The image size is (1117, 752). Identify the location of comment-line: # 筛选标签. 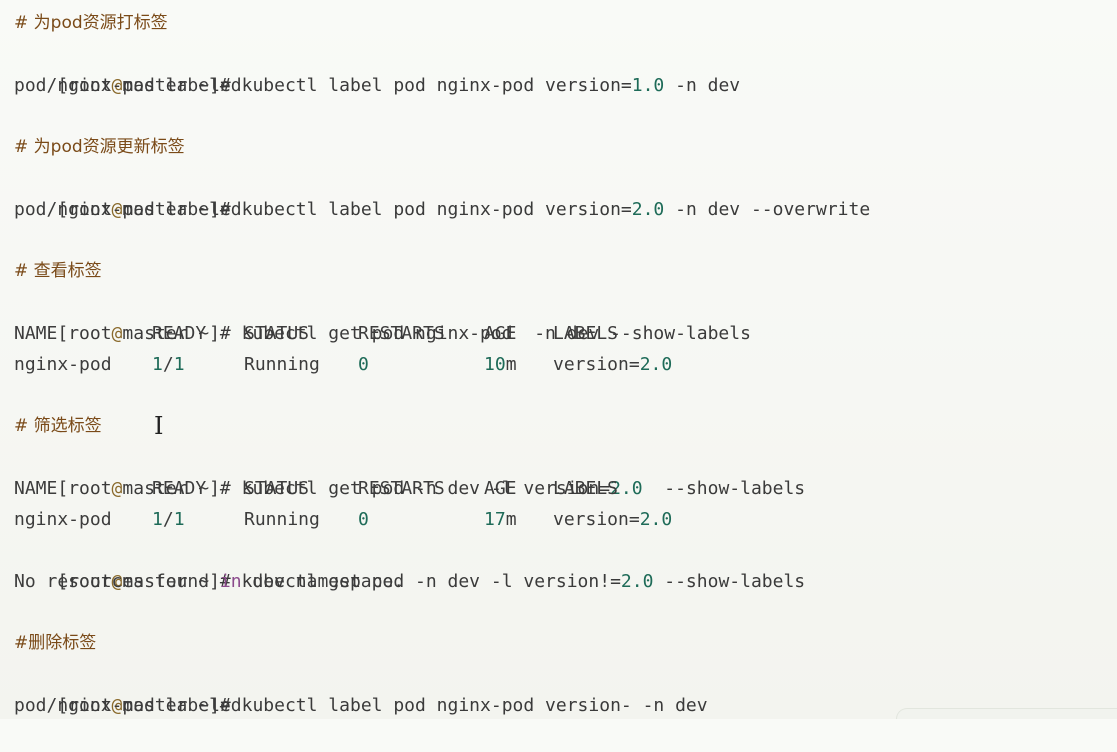
(58, 426).